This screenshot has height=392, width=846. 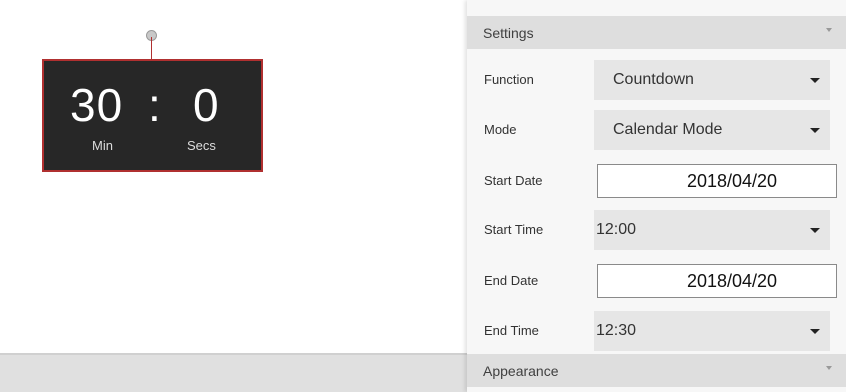 I want to click on mode-row: Mode Calendar Mode, so click(x=656, y=130).